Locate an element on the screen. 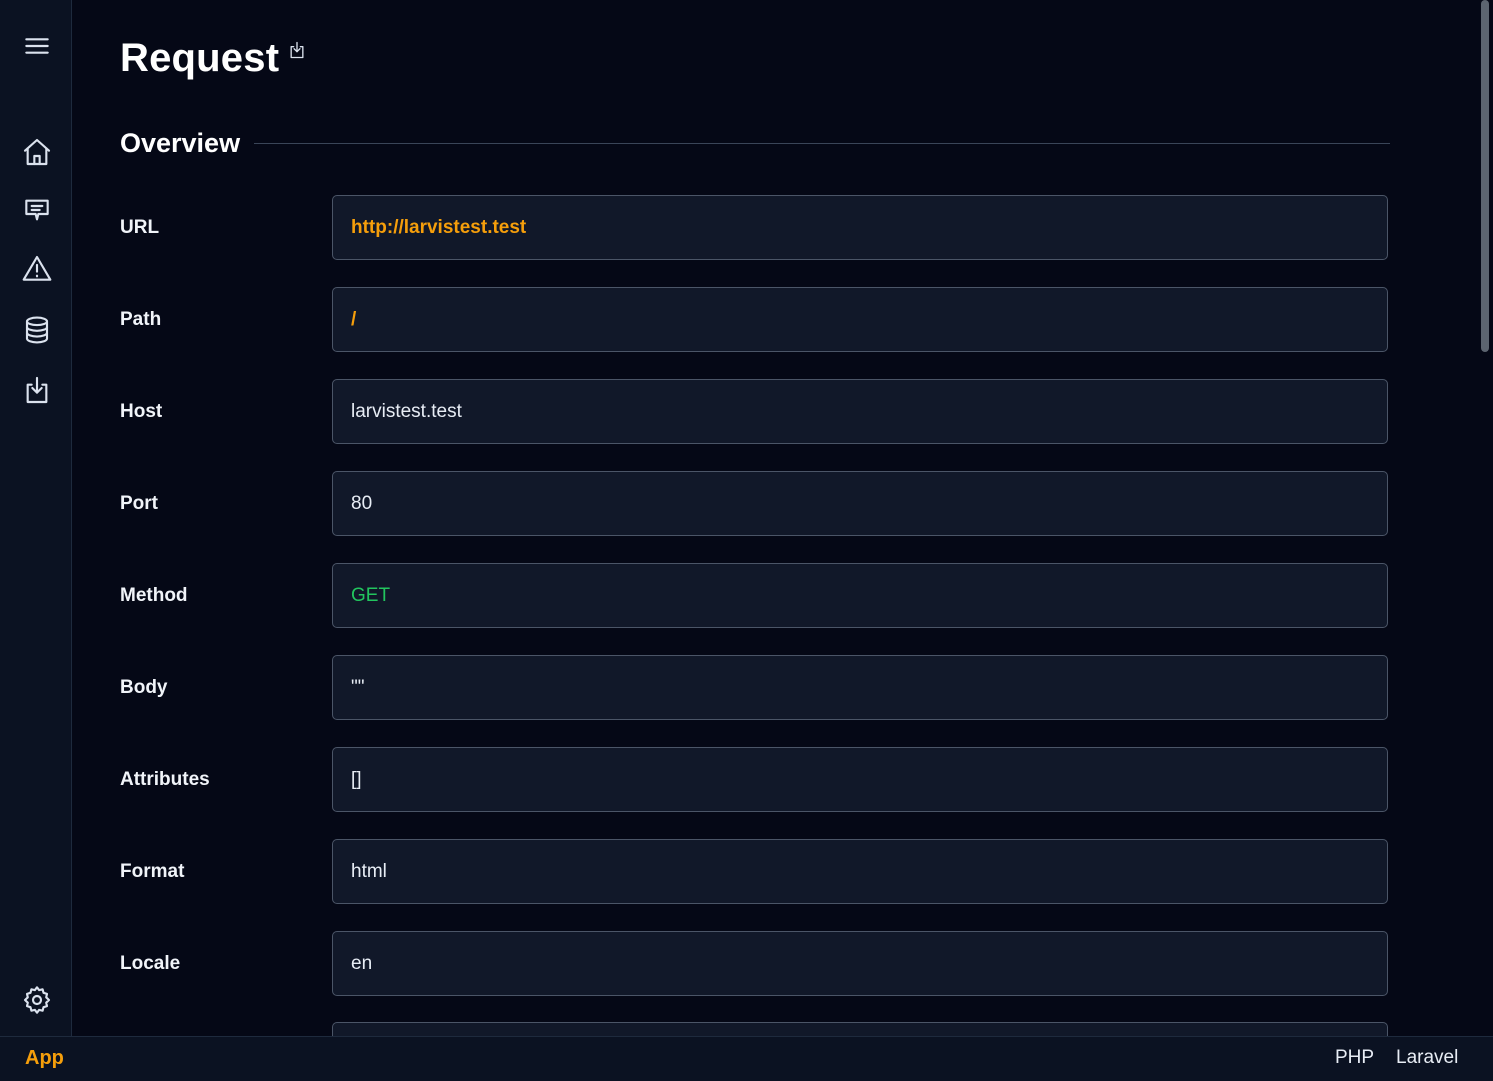 Image resolution: width=1493 pixels, height=1081 pixels. sidebar-item-home is located at coordinates (37, 152).